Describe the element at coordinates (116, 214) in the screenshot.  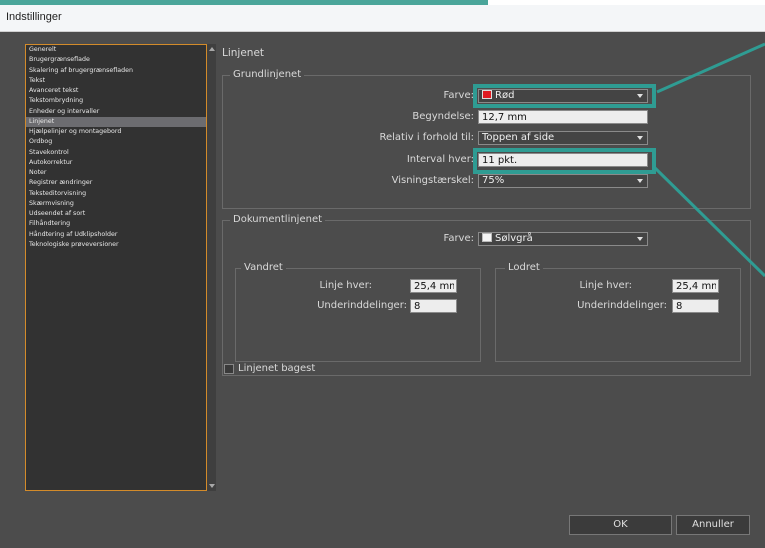
I see `sidebar-item: Udseendet af sort` at that location.